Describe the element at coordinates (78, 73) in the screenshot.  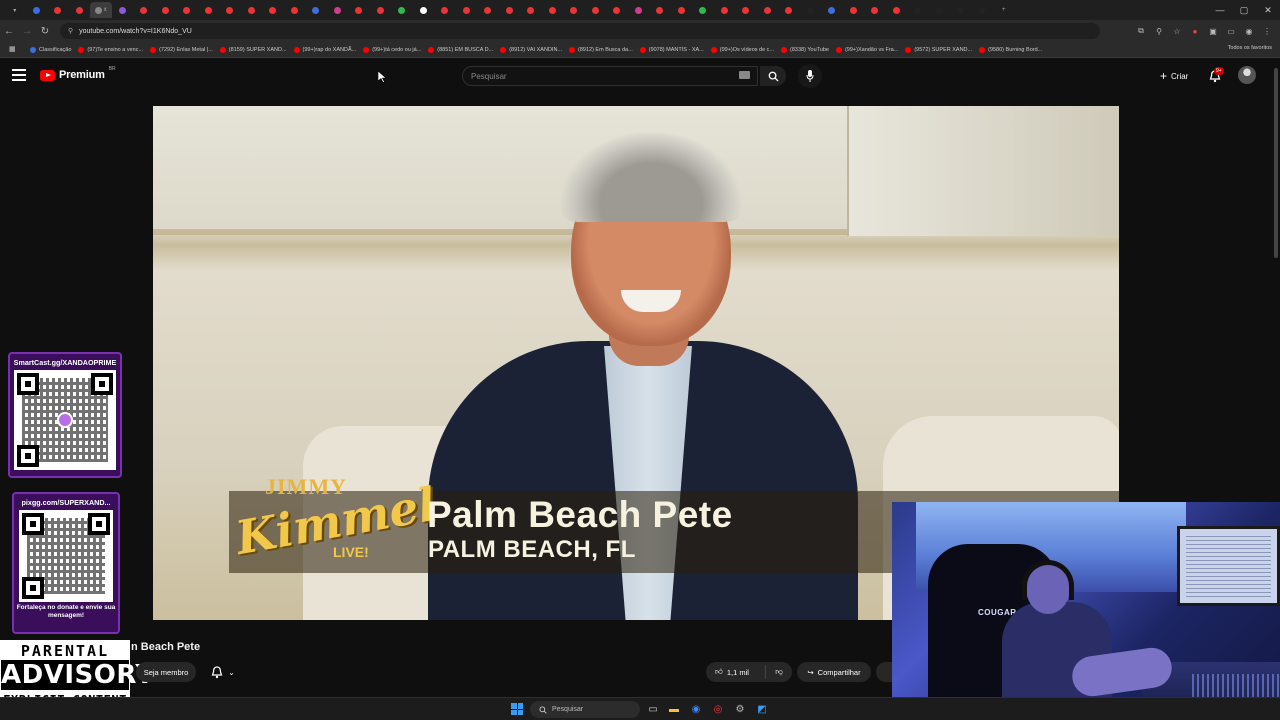
I see `youtube-premium-logo: Premium BR` at that location.